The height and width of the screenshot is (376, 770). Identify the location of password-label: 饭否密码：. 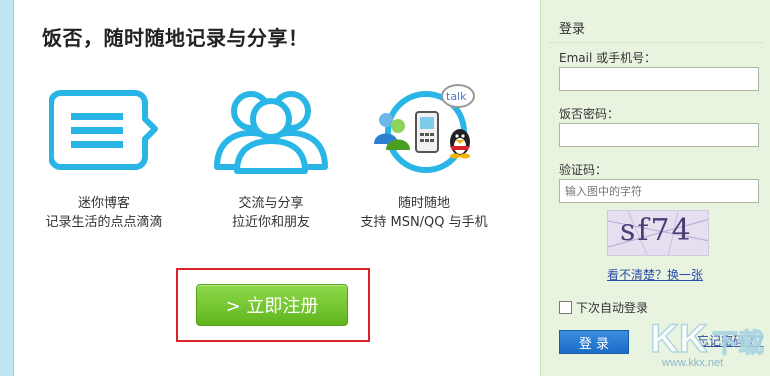
(589, 114).